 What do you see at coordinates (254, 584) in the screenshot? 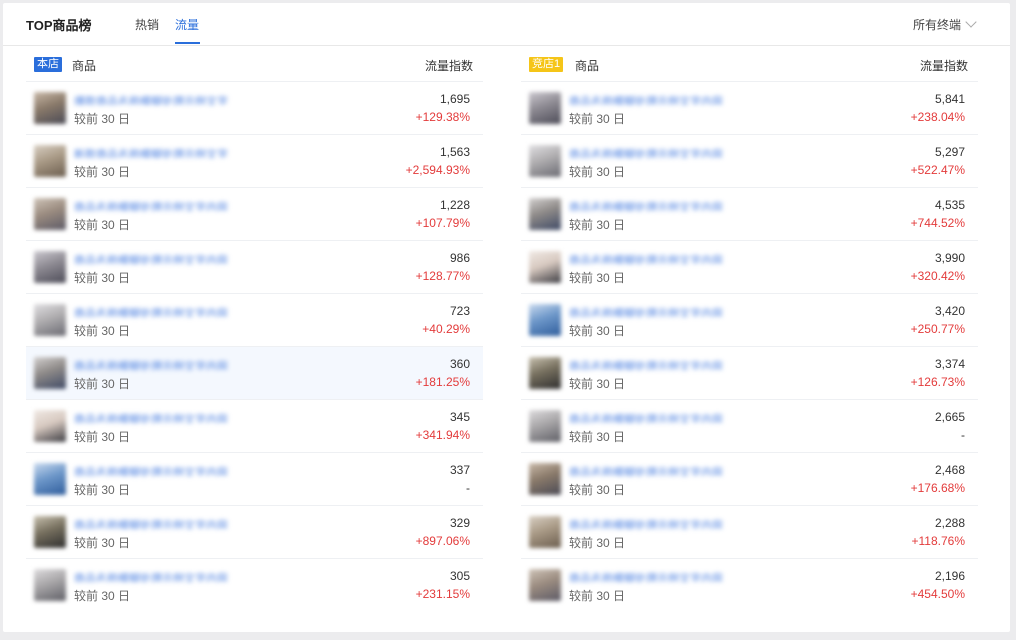
I see `table-row: 商品名称模糊处理示例文字内容 较前 30 日 305 +231.15%` at bounding box center [254, 584].